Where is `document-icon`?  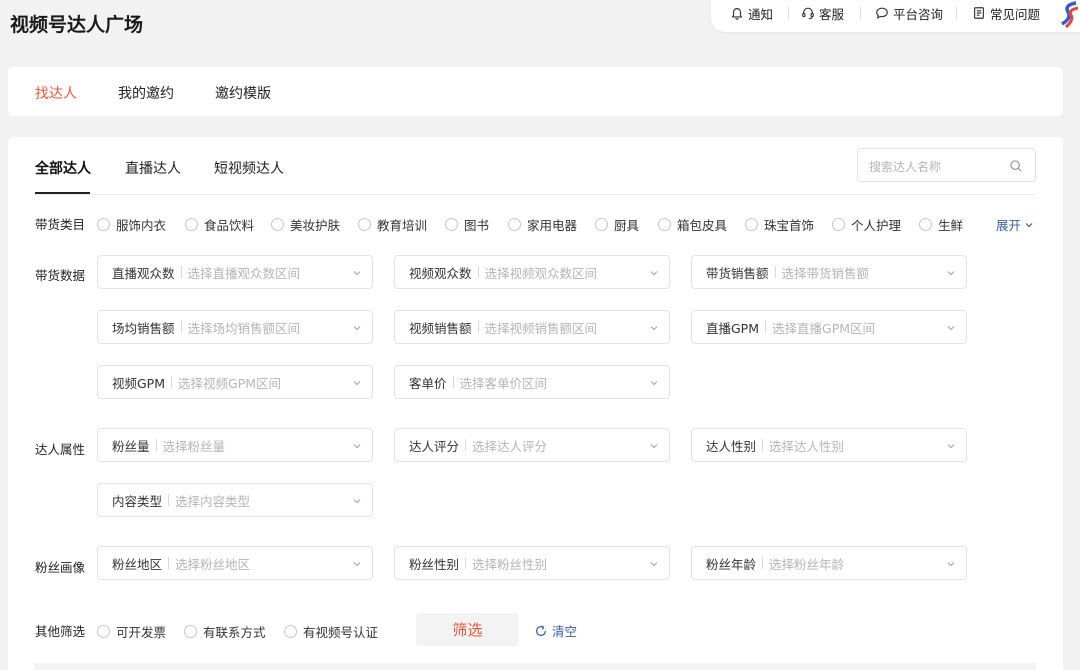 document-icon is located at coordinates (979, 13).